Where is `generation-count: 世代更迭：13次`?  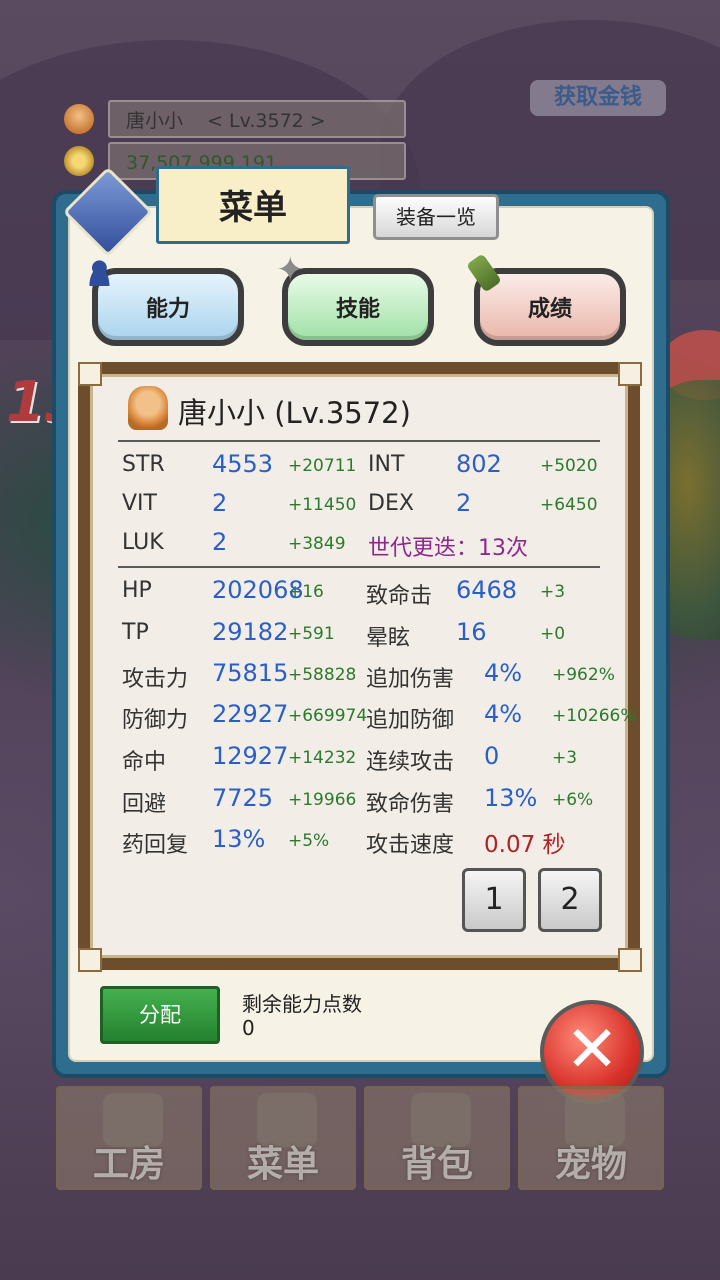 generation-count: 世代更迭：13次 is located at coordinates (448, 548).